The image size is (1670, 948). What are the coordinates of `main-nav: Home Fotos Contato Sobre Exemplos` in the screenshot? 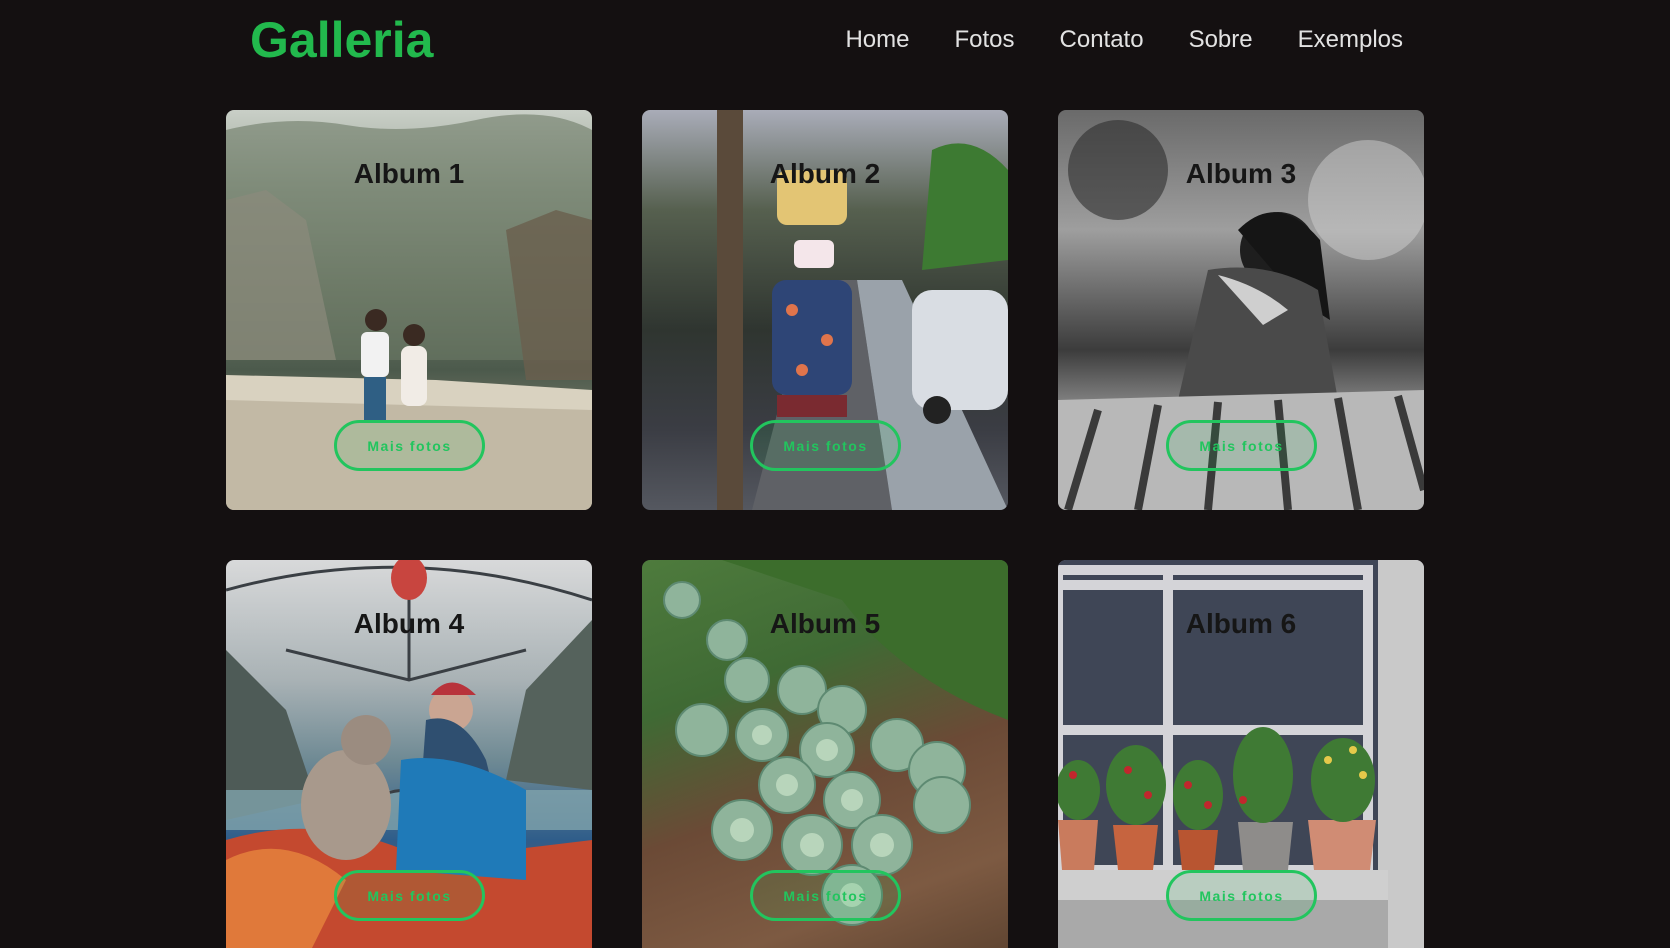 It's located at (701, 40).